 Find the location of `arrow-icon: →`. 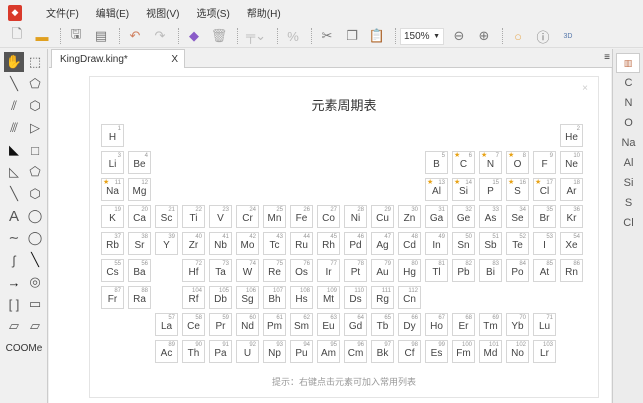

arrow-icon: → is located at coordinates (14, 282).